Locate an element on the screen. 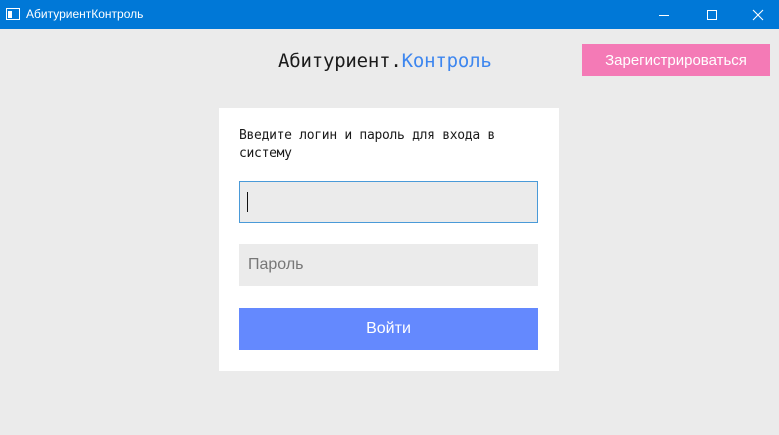 This screenshot has width=779, height=435. app-window-icon is located at coordinates (13, 14).